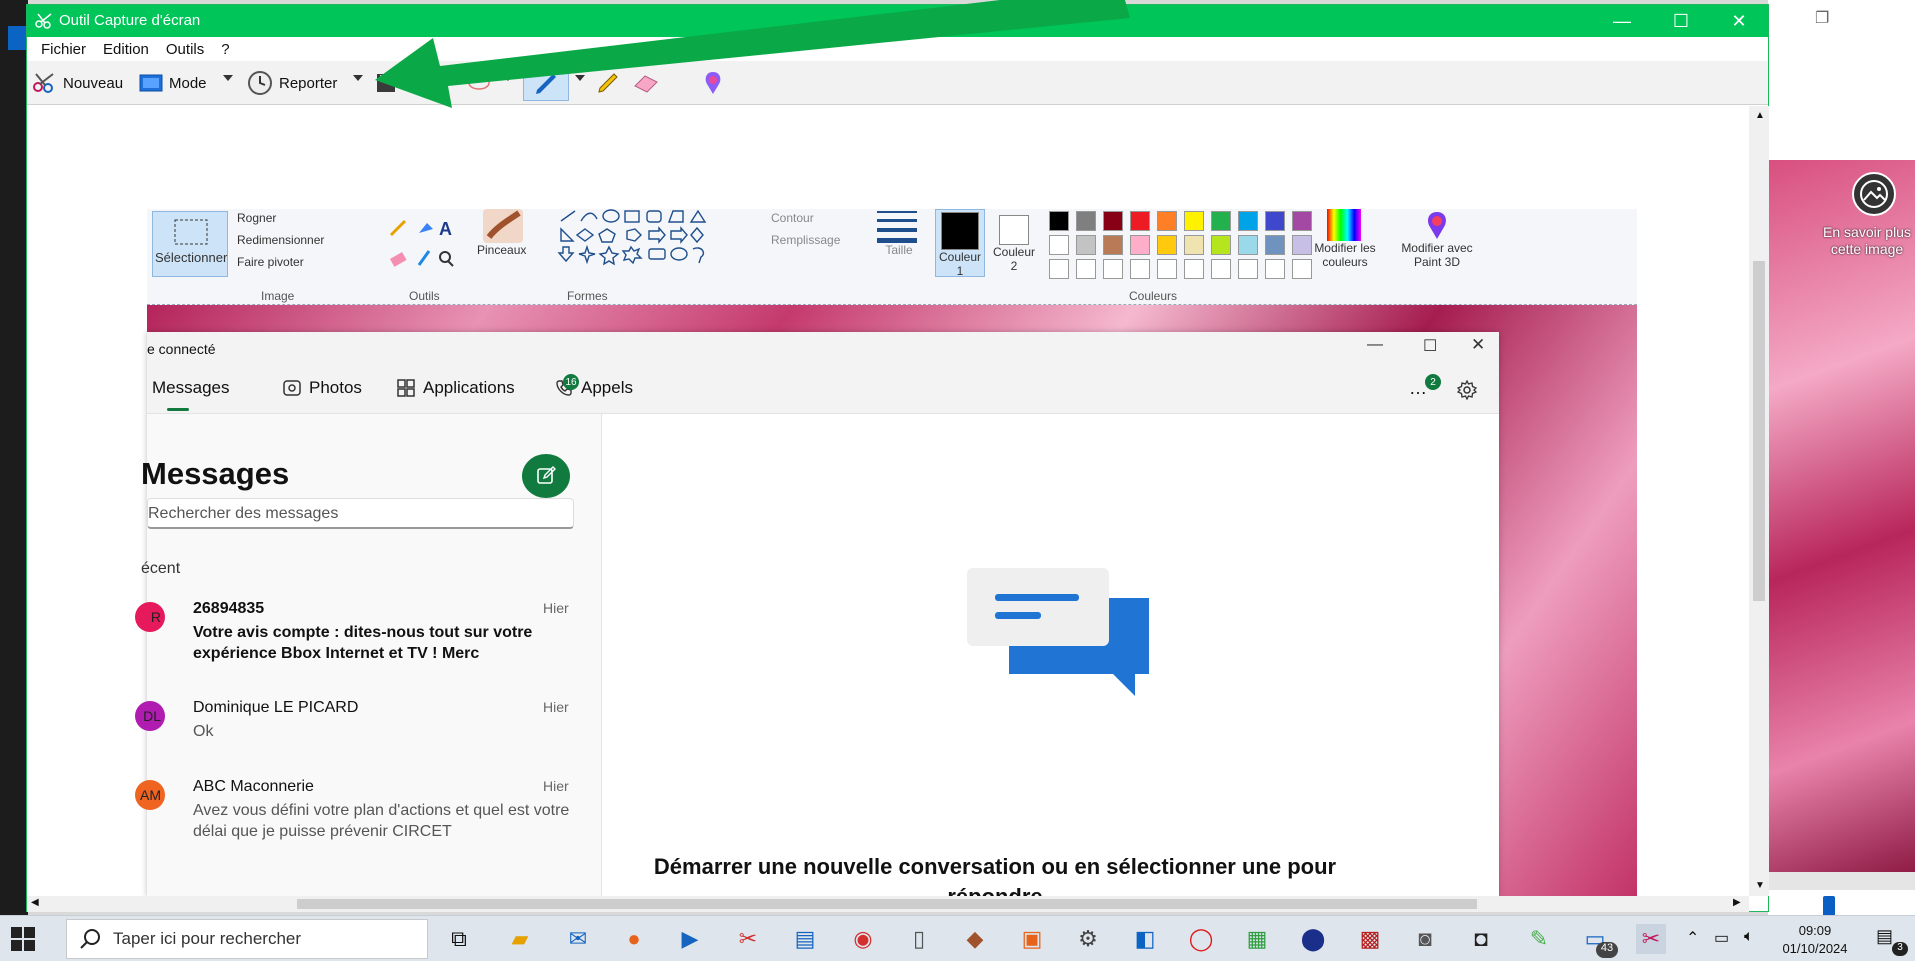  What do you see at coordinates (748, 939) in the screenshot?
I see `snipping-tool-taskbar-icon: ✂` at bounding box center [748, 939].